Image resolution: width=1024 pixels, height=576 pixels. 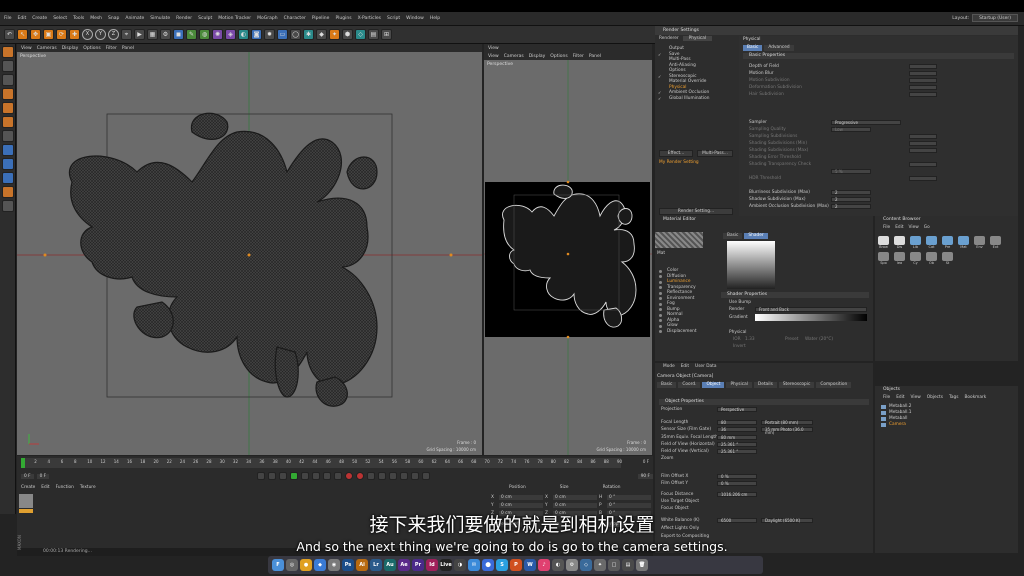 I want to click on dock-app-icon: ⚙, so click(x=572, y=565).